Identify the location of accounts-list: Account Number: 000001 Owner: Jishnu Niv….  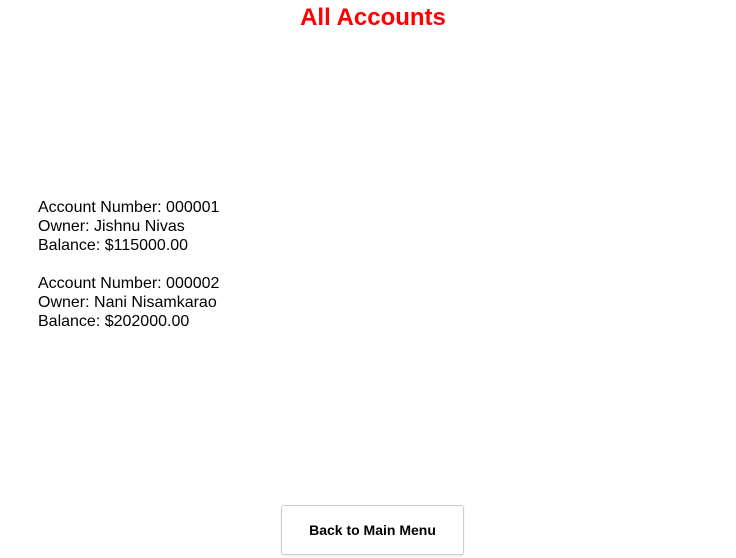
(238, 274).